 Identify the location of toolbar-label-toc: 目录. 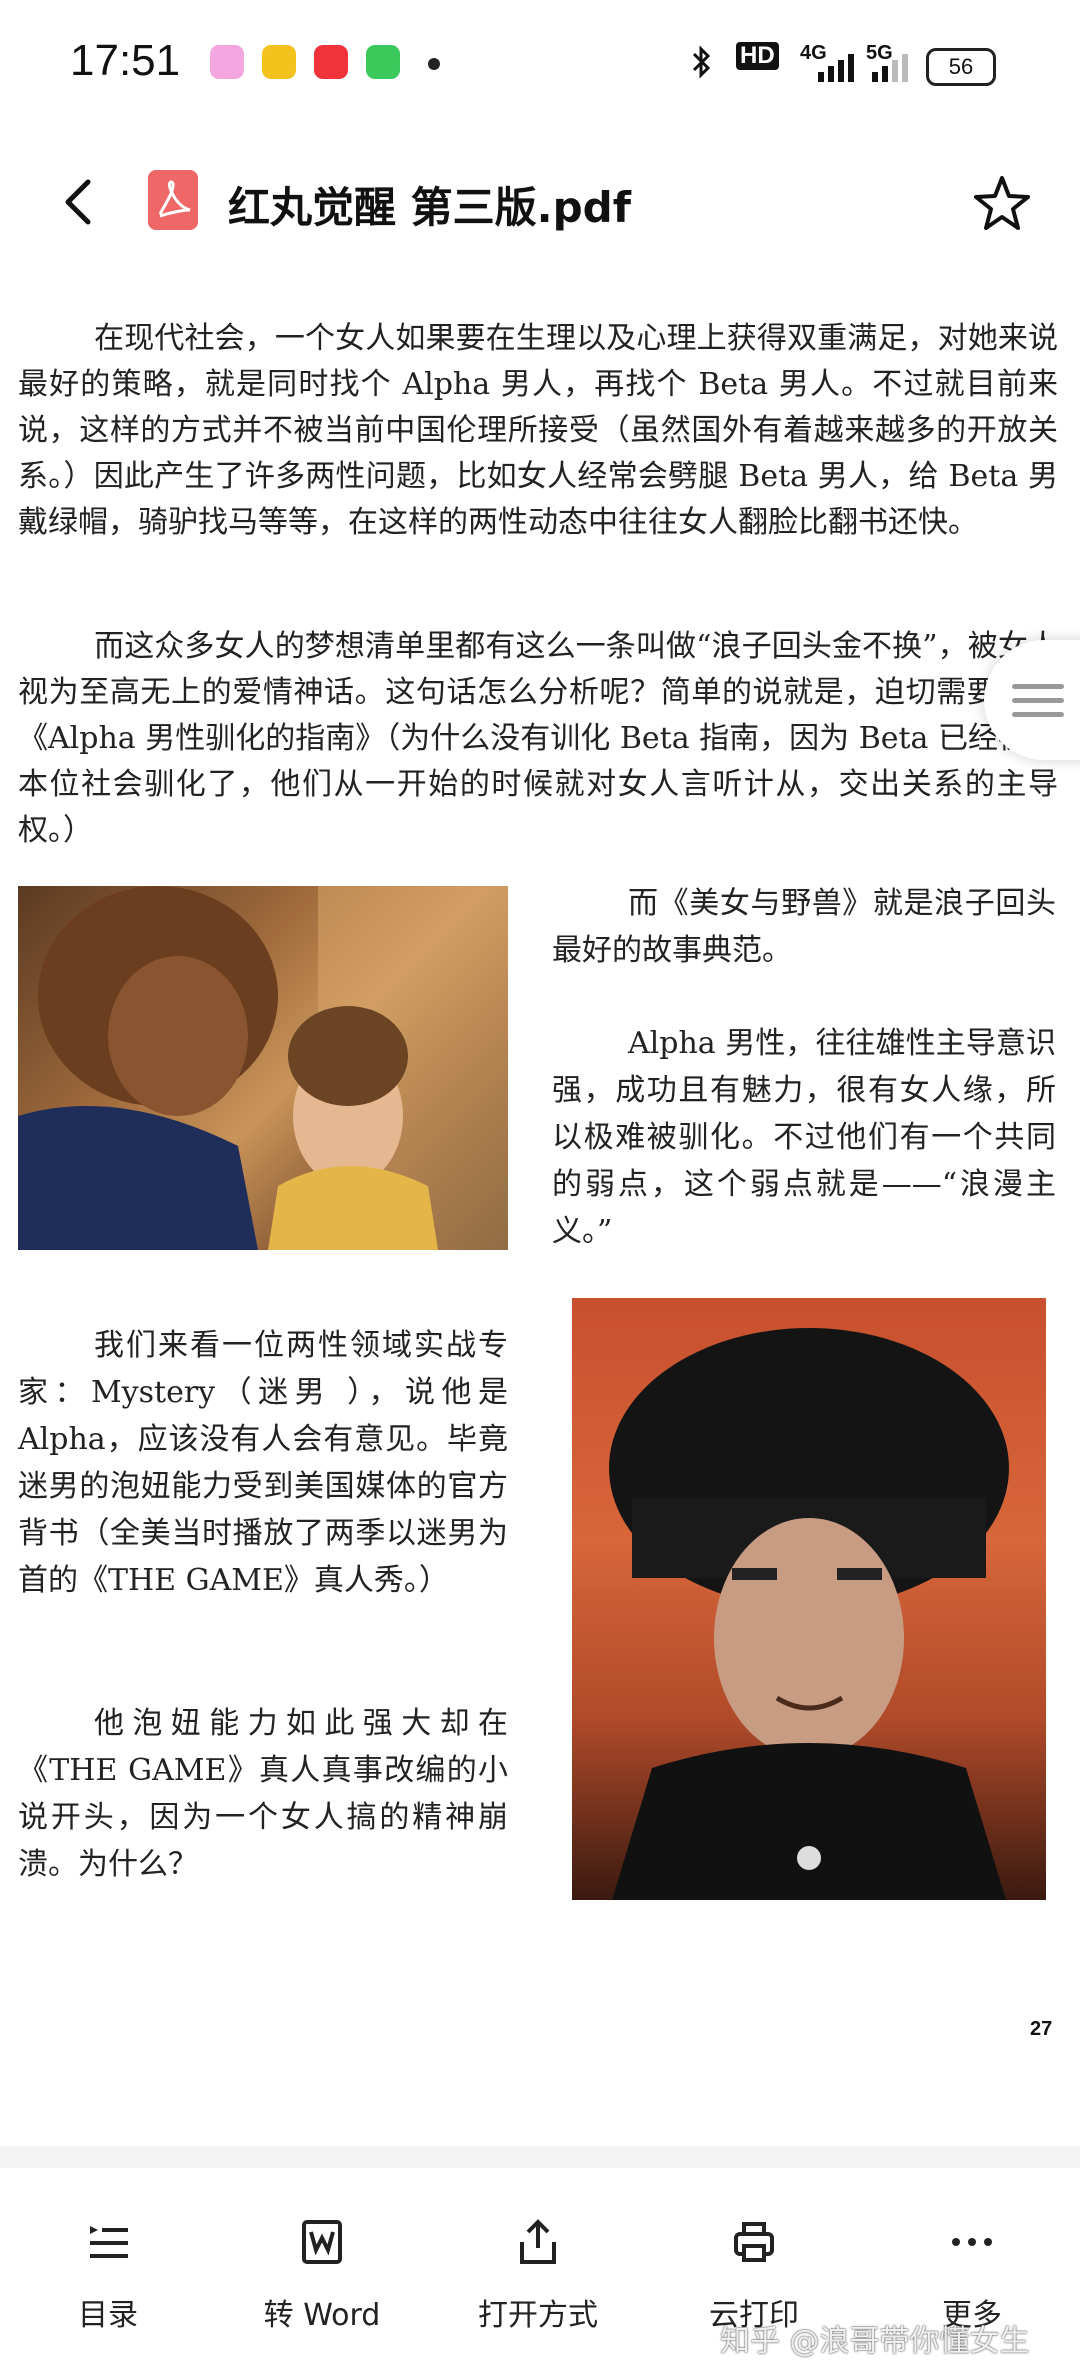
(108, 2315).